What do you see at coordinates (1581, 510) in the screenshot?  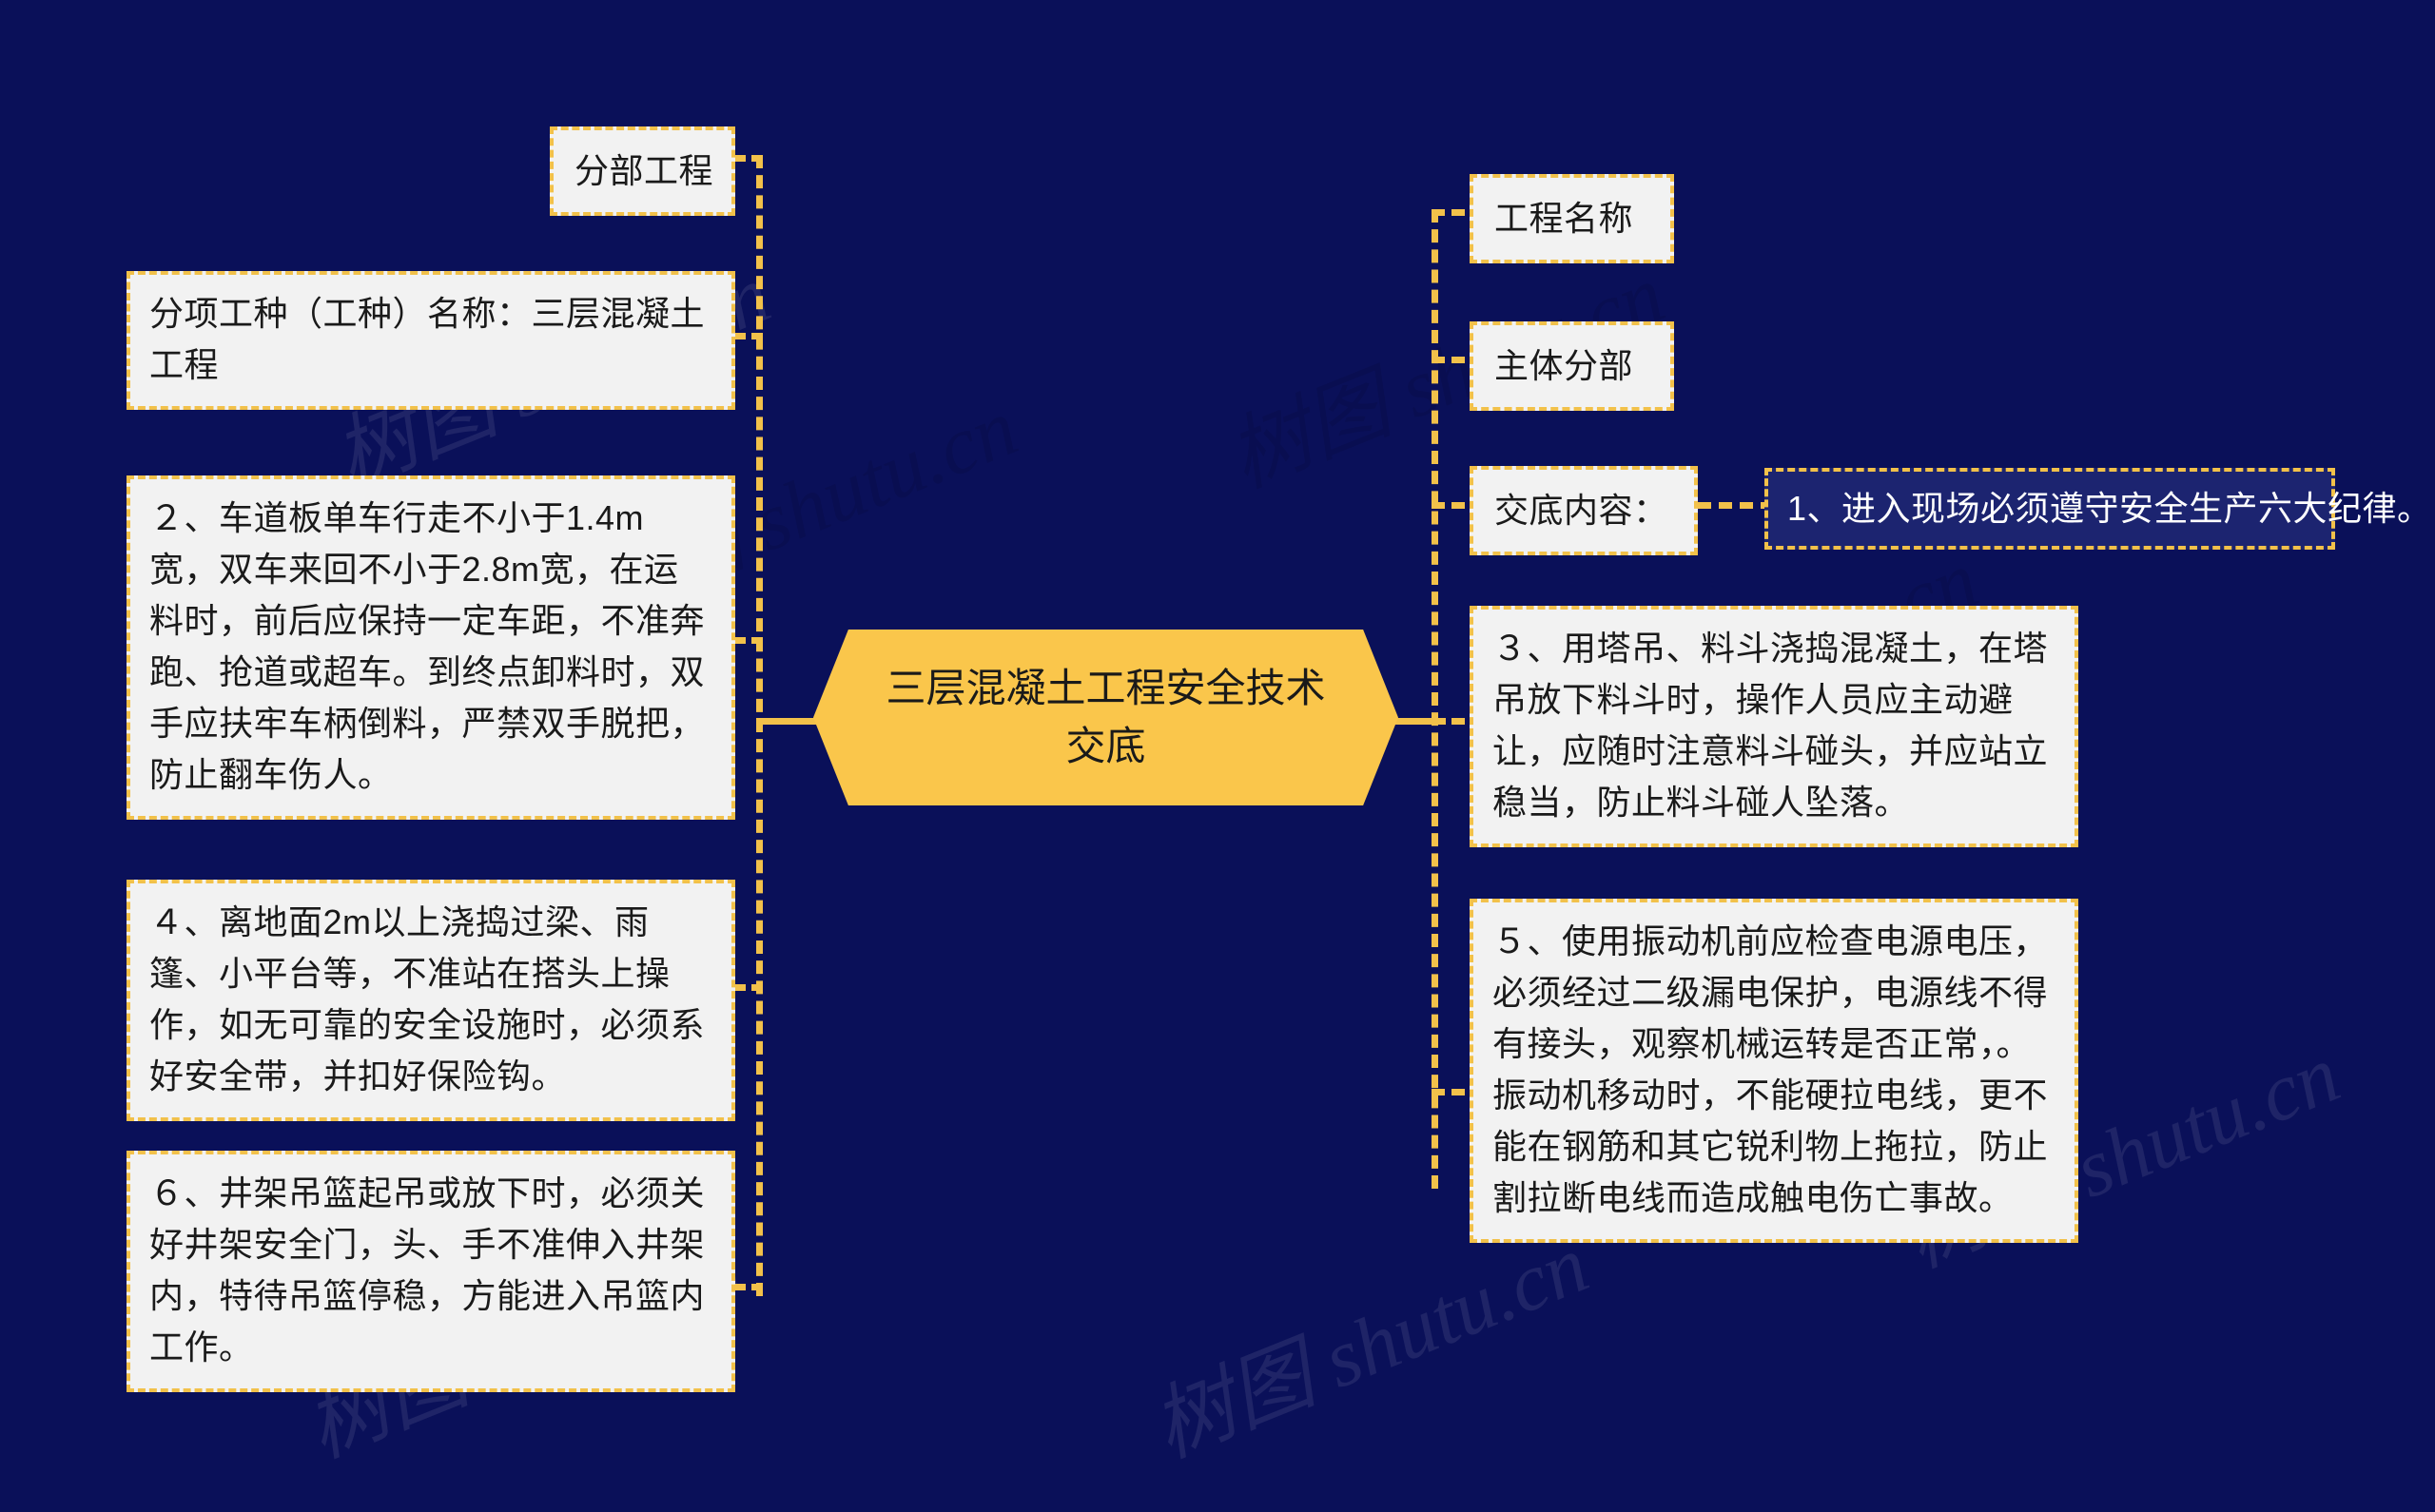 I see `node-label: 交底内容：` at bounding box center [1581, 510].